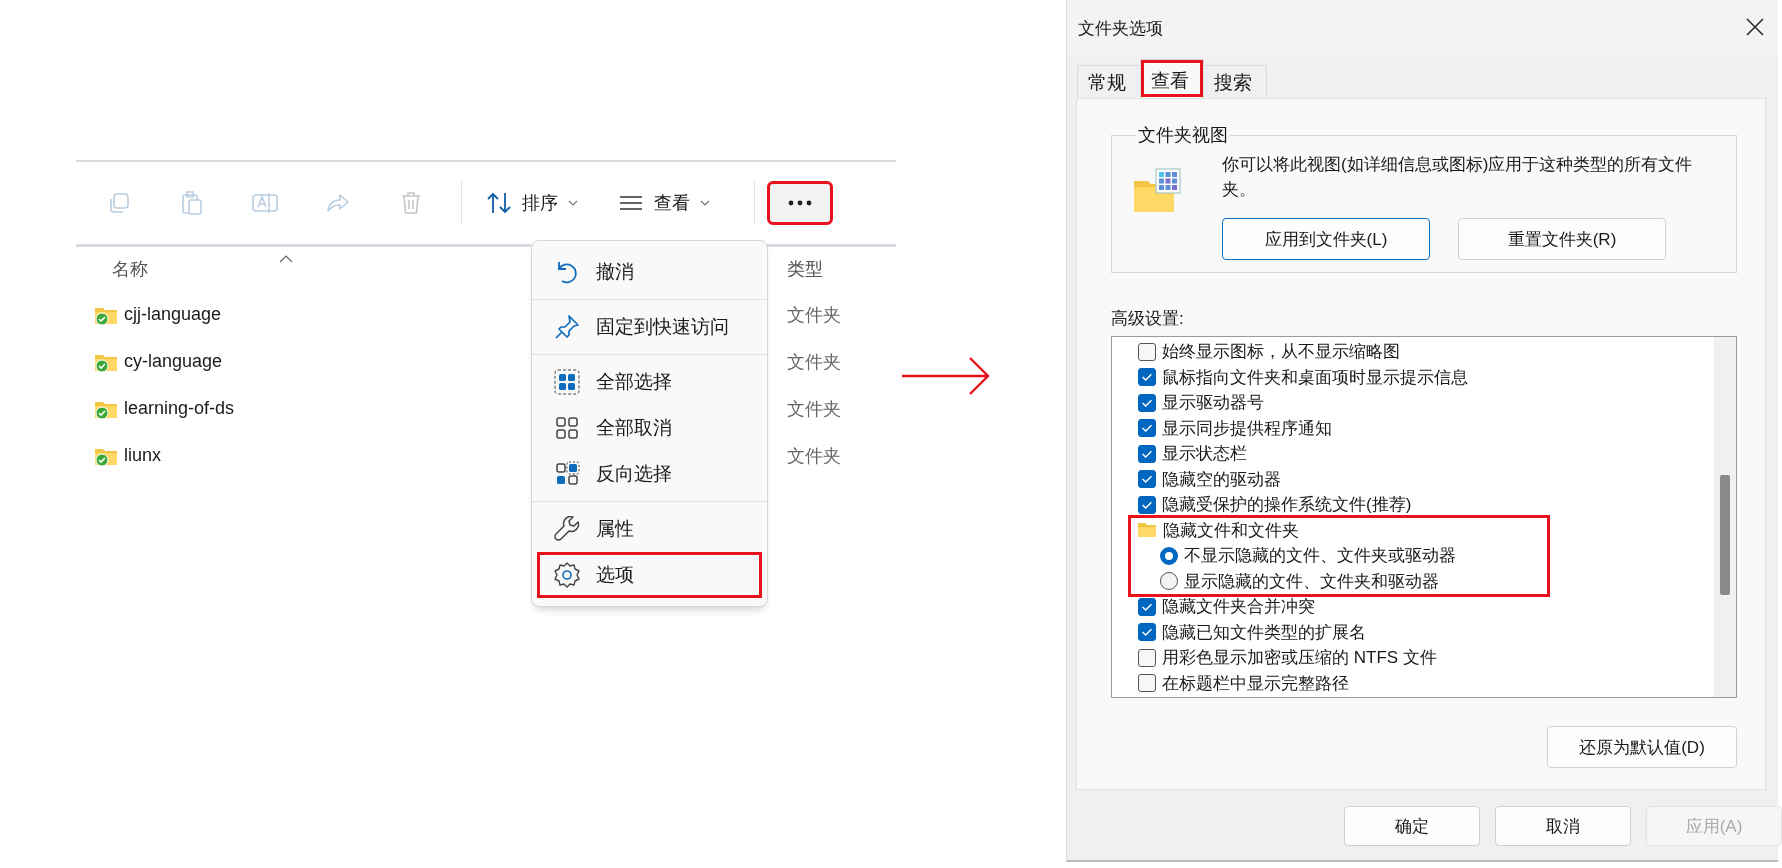 This screenshot has width=1782, height=868. Describe the element at coordinates (1221, 479) in the screenshot. I see `setting-label: 隐藏空的驱动器` at that location.